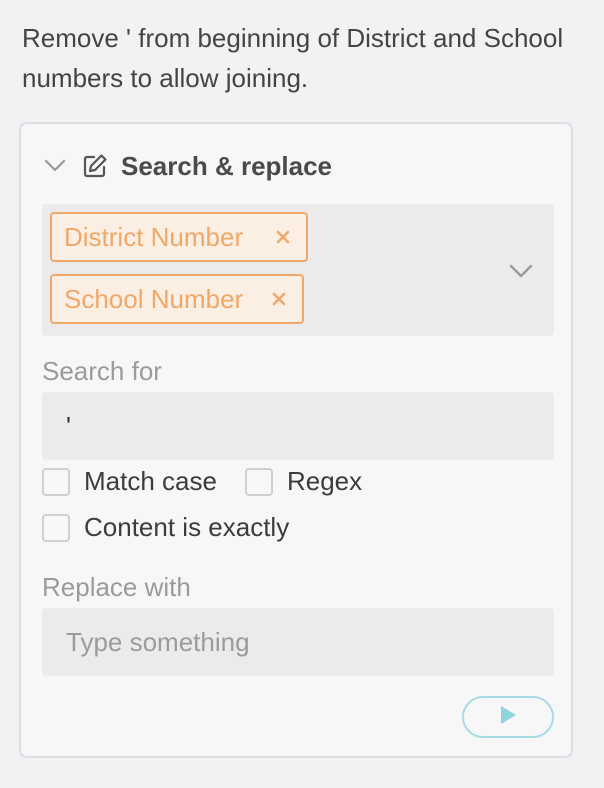 The image size is (604, 788). What do you see at coordinates (227, 165) in the screenshot?
I see `panel-title: Search & replace` at bounding box center [227, 165].